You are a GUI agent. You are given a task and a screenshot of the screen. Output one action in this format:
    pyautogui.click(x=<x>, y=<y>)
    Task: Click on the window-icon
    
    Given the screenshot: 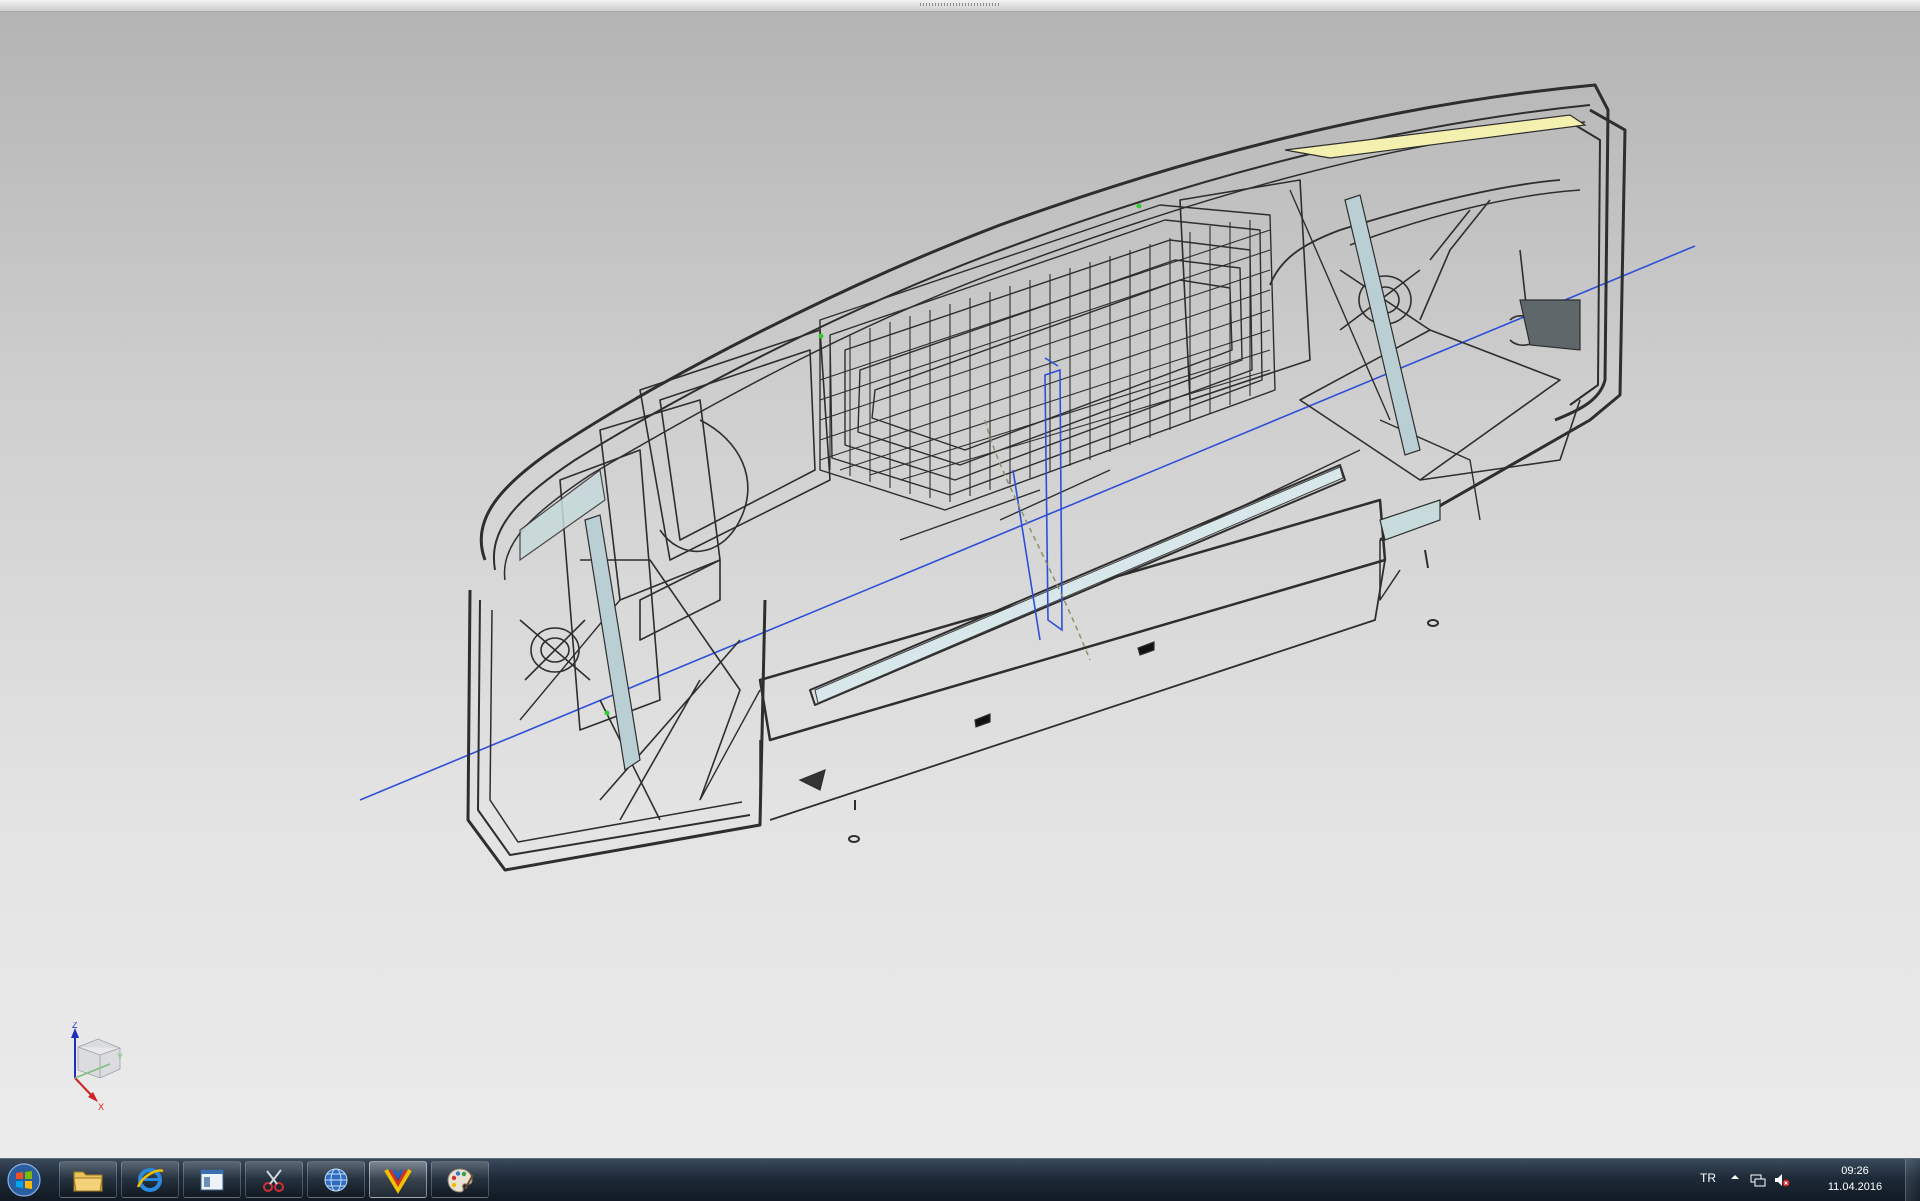 What is the action you would take?
    pyautogui.click(x=212, y=1179)
    